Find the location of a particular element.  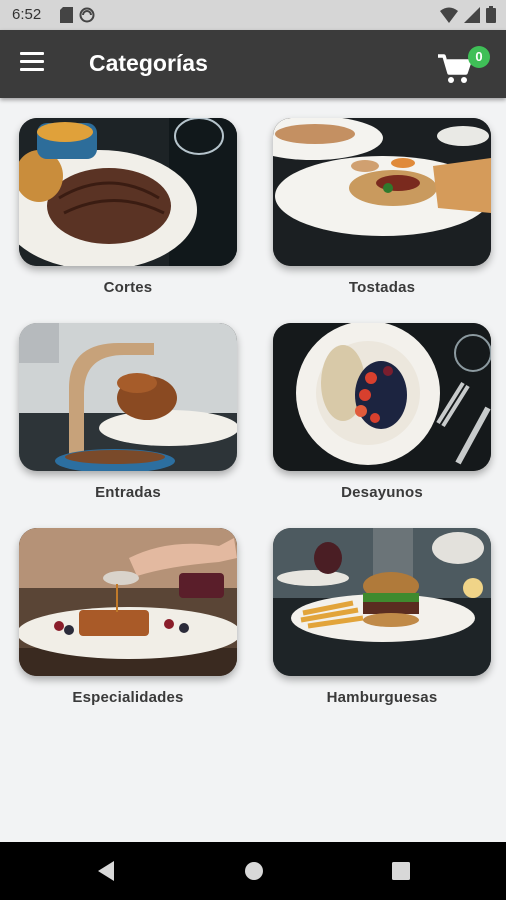

sd-card-icon is located at coordinates (66, 15).